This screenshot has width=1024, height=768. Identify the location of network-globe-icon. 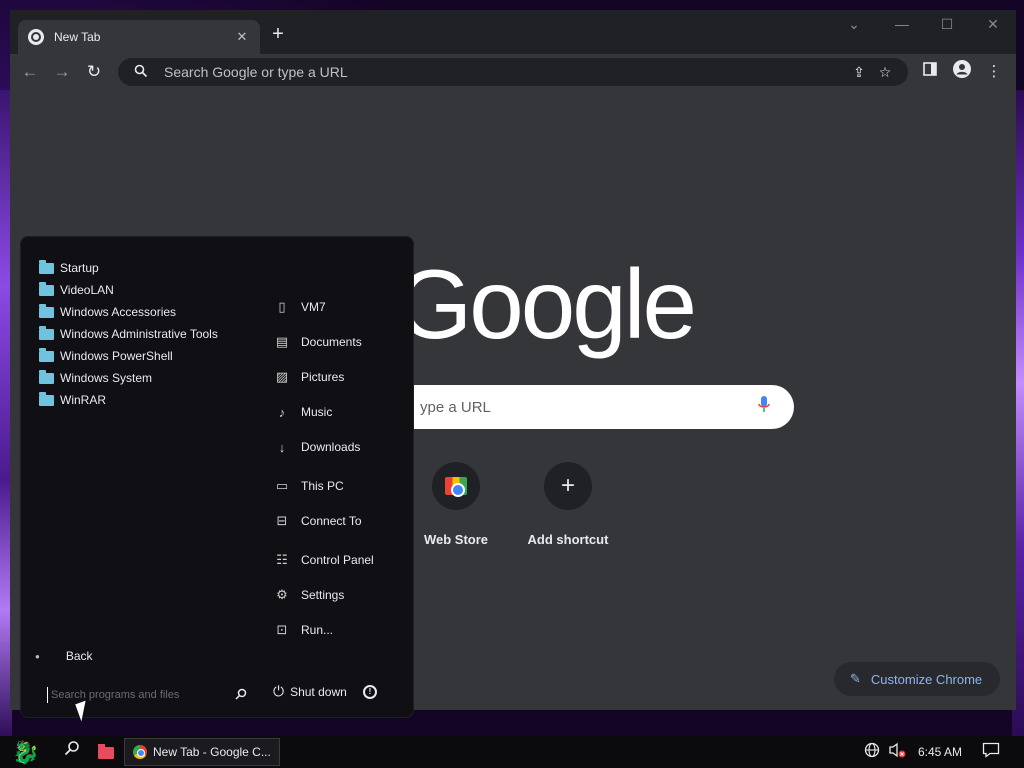
(872, 751).